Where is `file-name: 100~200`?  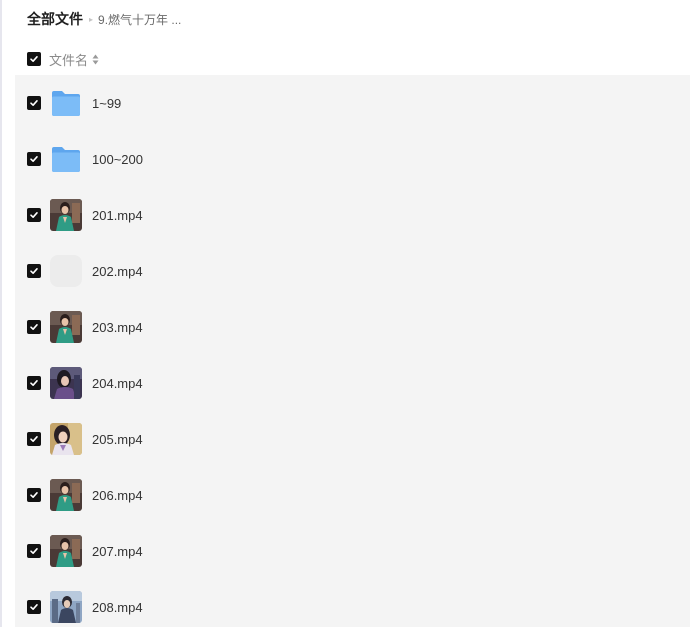
file-name: 100~200 is located at coordinates (117, 159).